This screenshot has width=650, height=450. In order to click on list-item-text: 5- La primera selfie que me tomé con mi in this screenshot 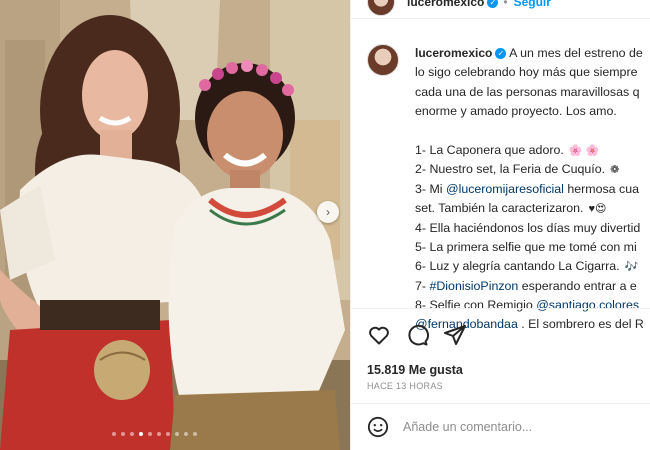, I will do `click(526, 246)`.